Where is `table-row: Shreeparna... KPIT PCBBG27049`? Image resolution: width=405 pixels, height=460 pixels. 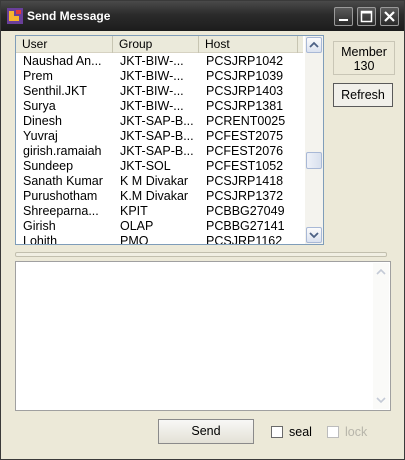
table-row: Shreeparna... KPIT PCBBG27049 is located at coordinates (159, 211).